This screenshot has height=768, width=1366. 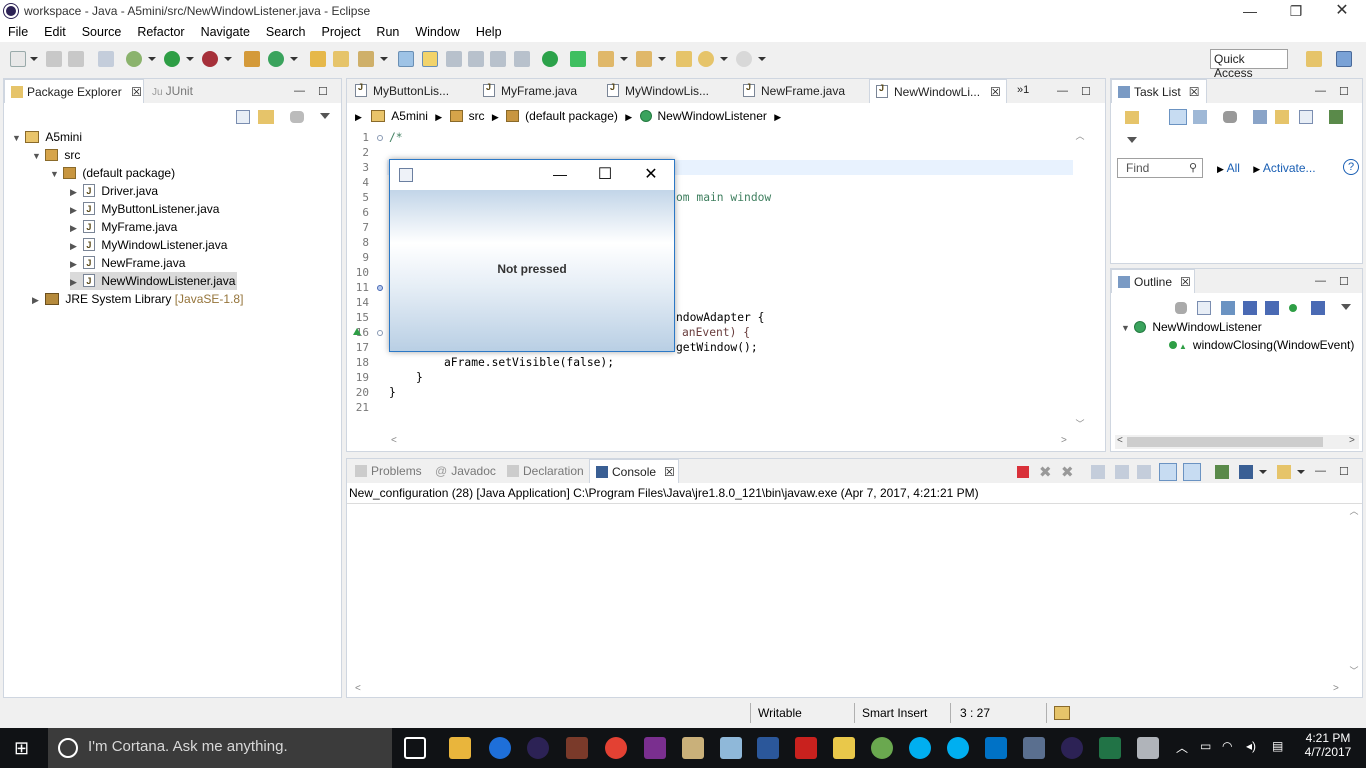 What do you see at coordinates (1182, 747) in the screenshot?
I see `show-hidden-icons-icon: ︿` at bounding box center [1182, 747].